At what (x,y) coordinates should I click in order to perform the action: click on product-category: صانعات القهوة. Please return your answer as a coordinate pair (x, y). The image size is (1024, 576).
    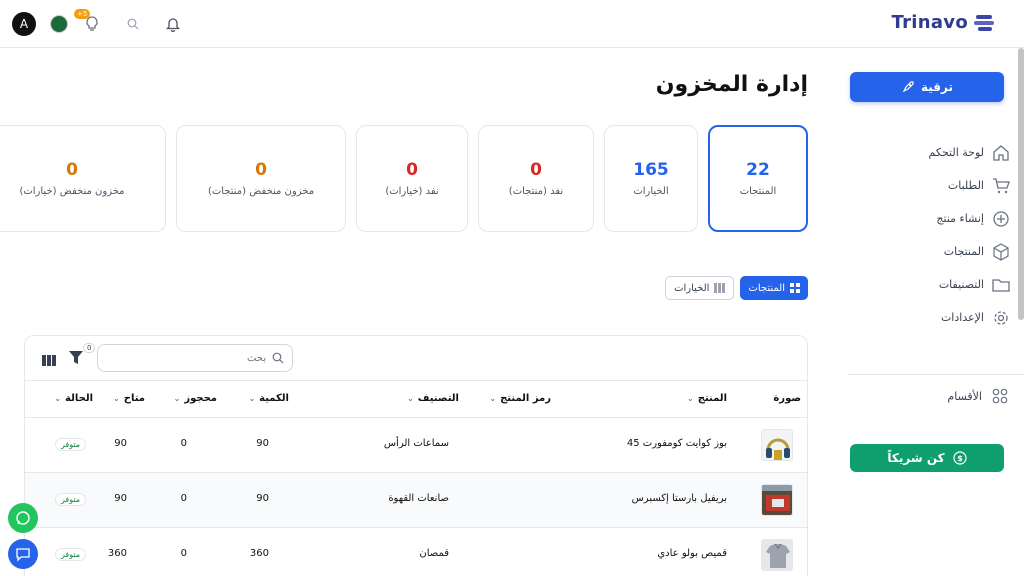
    Looking at the image, I should click on (418, 498).